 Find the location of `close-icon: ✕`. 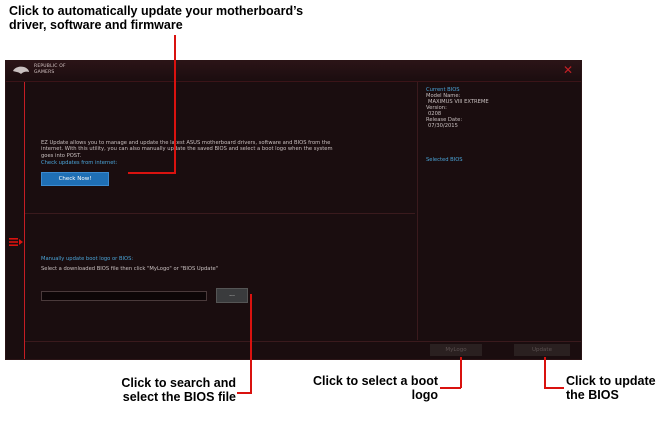

close-icon: ✕ is located at coordinates (568, 70).